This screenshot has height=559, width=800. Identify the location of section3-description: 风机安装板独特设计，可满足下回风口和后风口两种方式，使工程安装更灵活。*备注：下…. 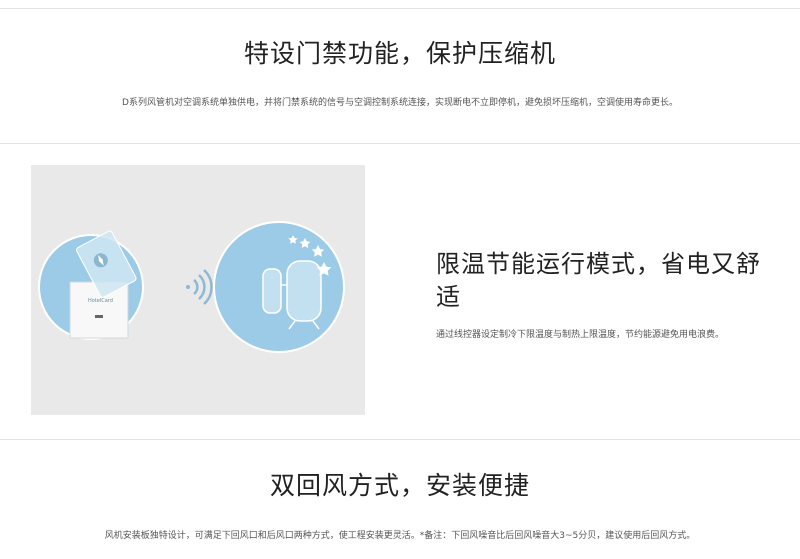
(400, 536).